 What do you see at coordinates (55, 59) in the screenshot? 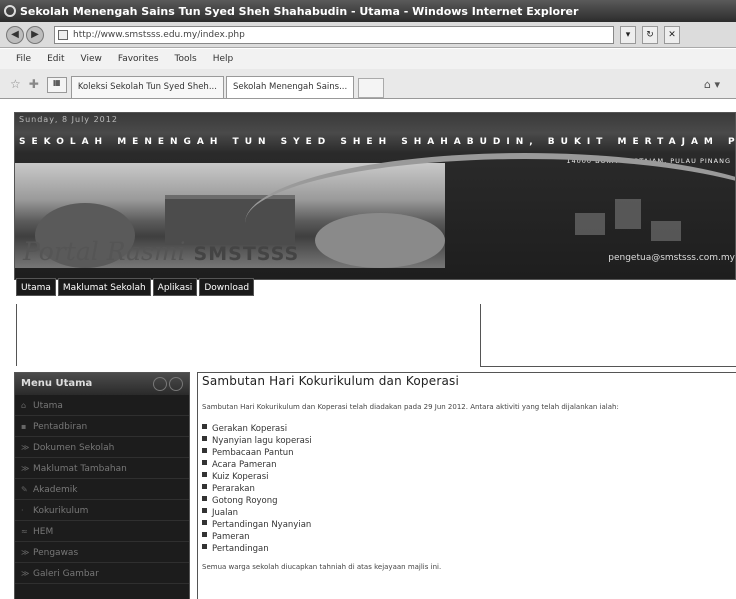
I see `menu-edit: Edit` at bounding box center [55, 59].